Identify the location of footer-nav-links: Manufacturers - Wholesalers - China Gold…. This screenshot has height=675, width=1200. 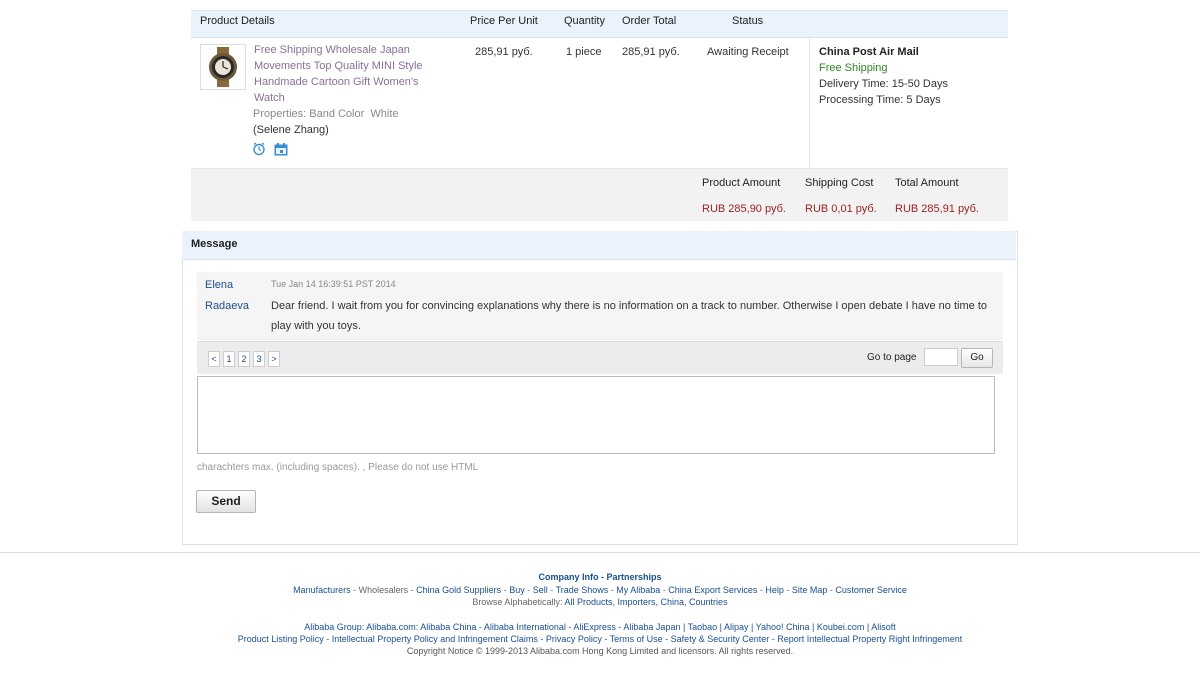
(600, 590).